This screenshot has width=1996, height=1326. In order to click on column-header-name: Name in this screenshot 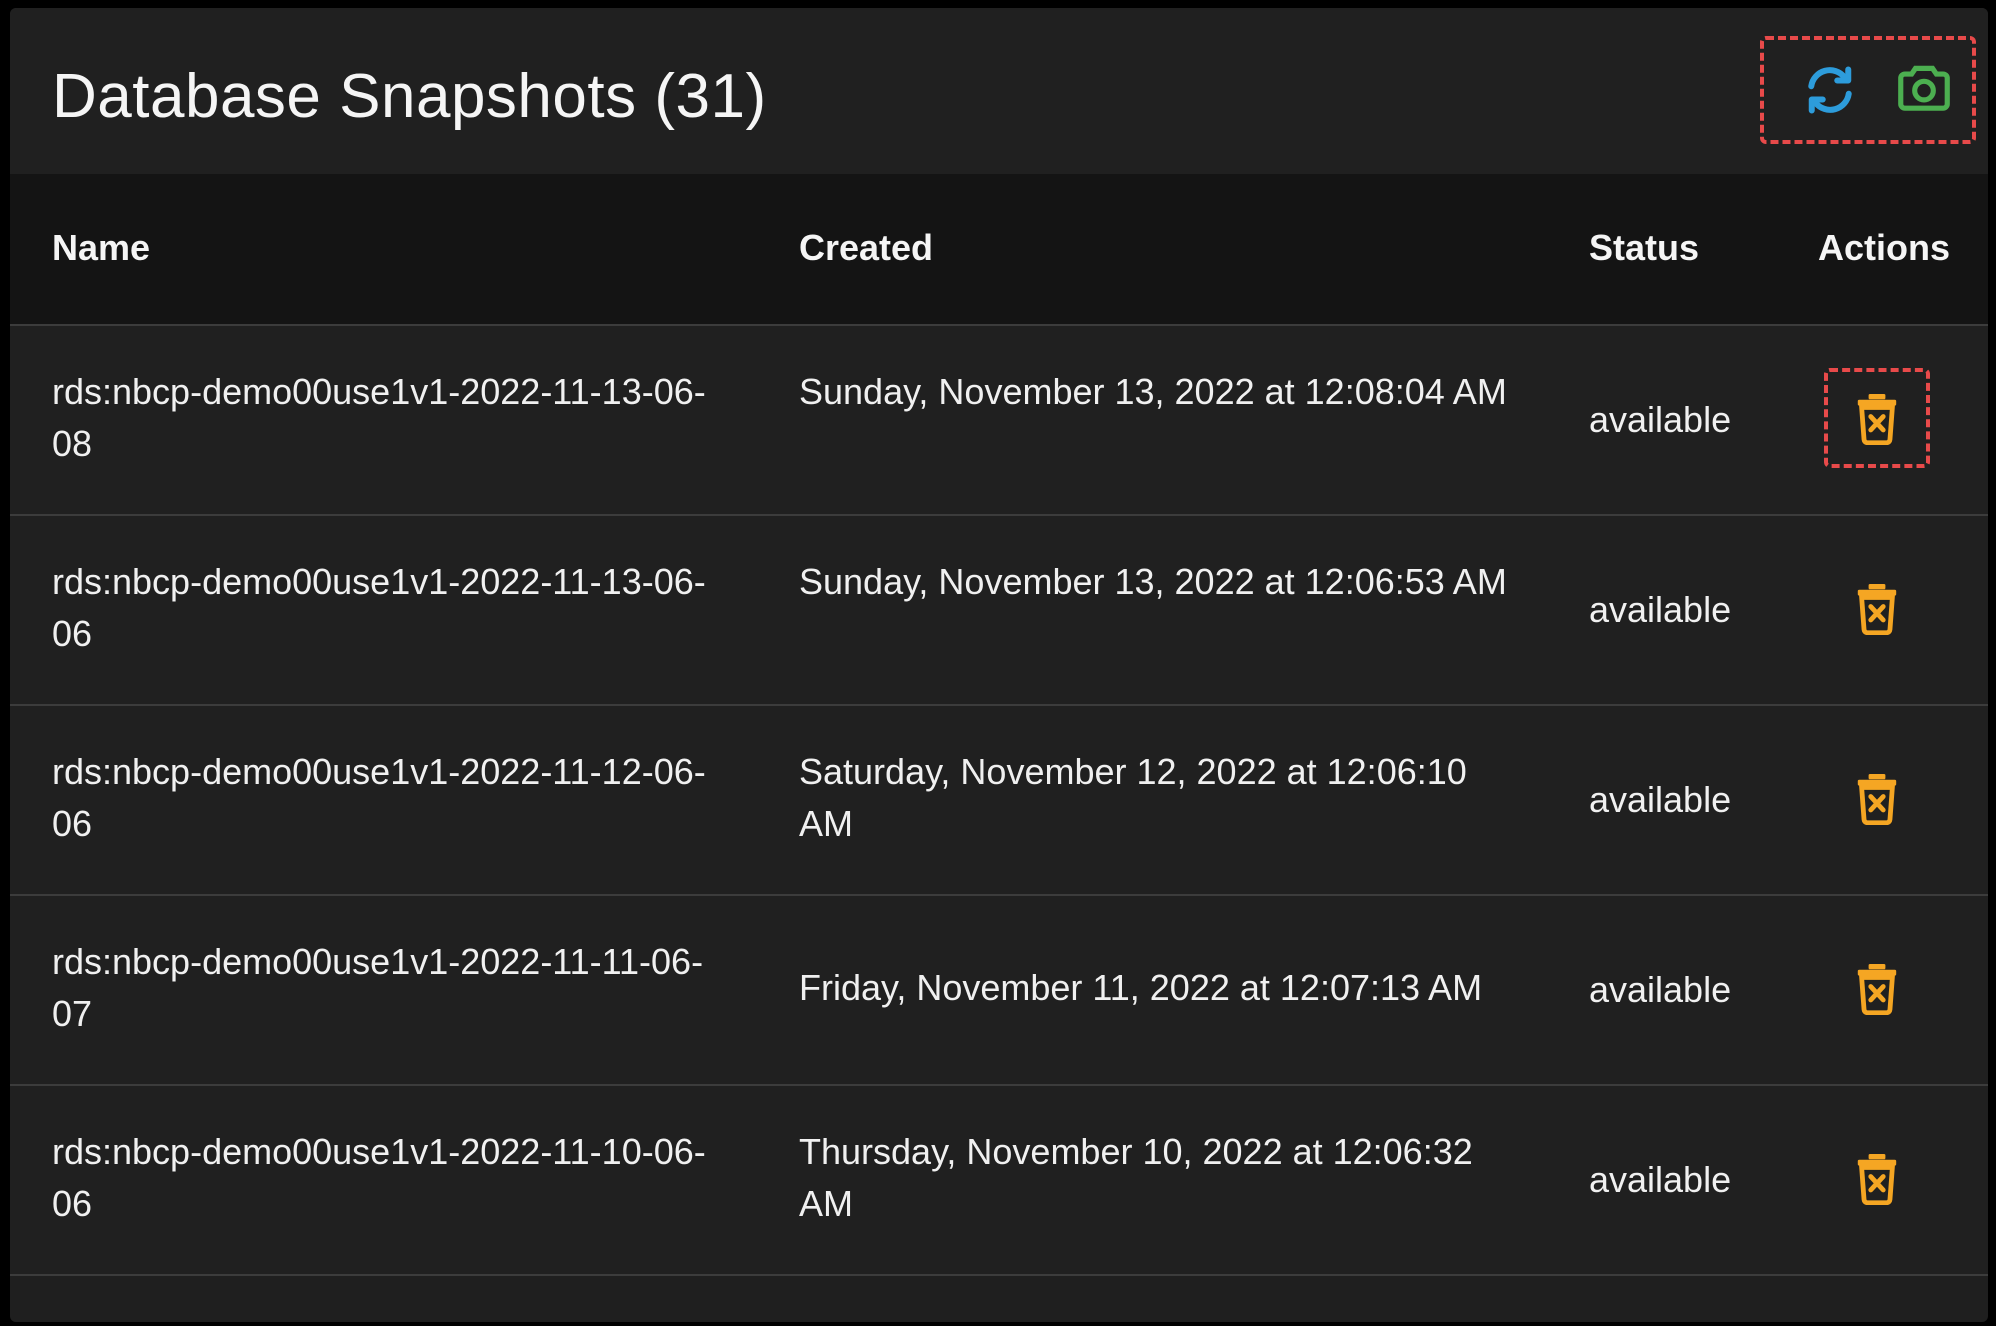, I will do `click(101, 248)`.